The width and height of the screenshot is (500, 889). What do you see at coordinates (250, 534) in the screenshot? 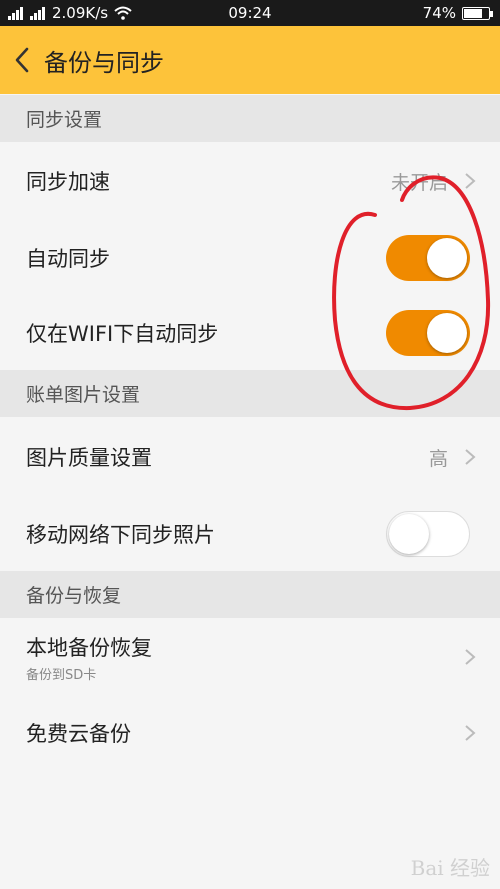
I see `mobile-sync-row: 移动网络下同步照片` at bounding box center [250, 534].